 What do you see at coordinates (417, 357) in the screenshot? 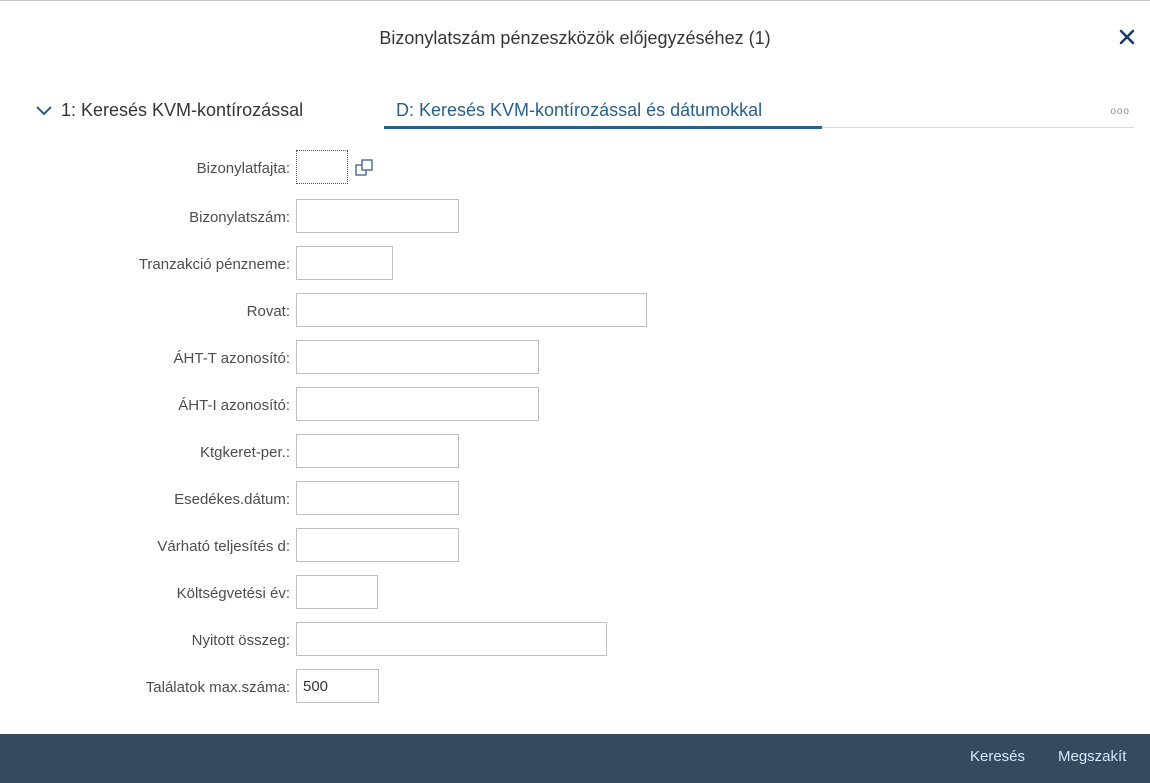
I see `aht-t-azonosito-input` at bounding box center [417, 357].